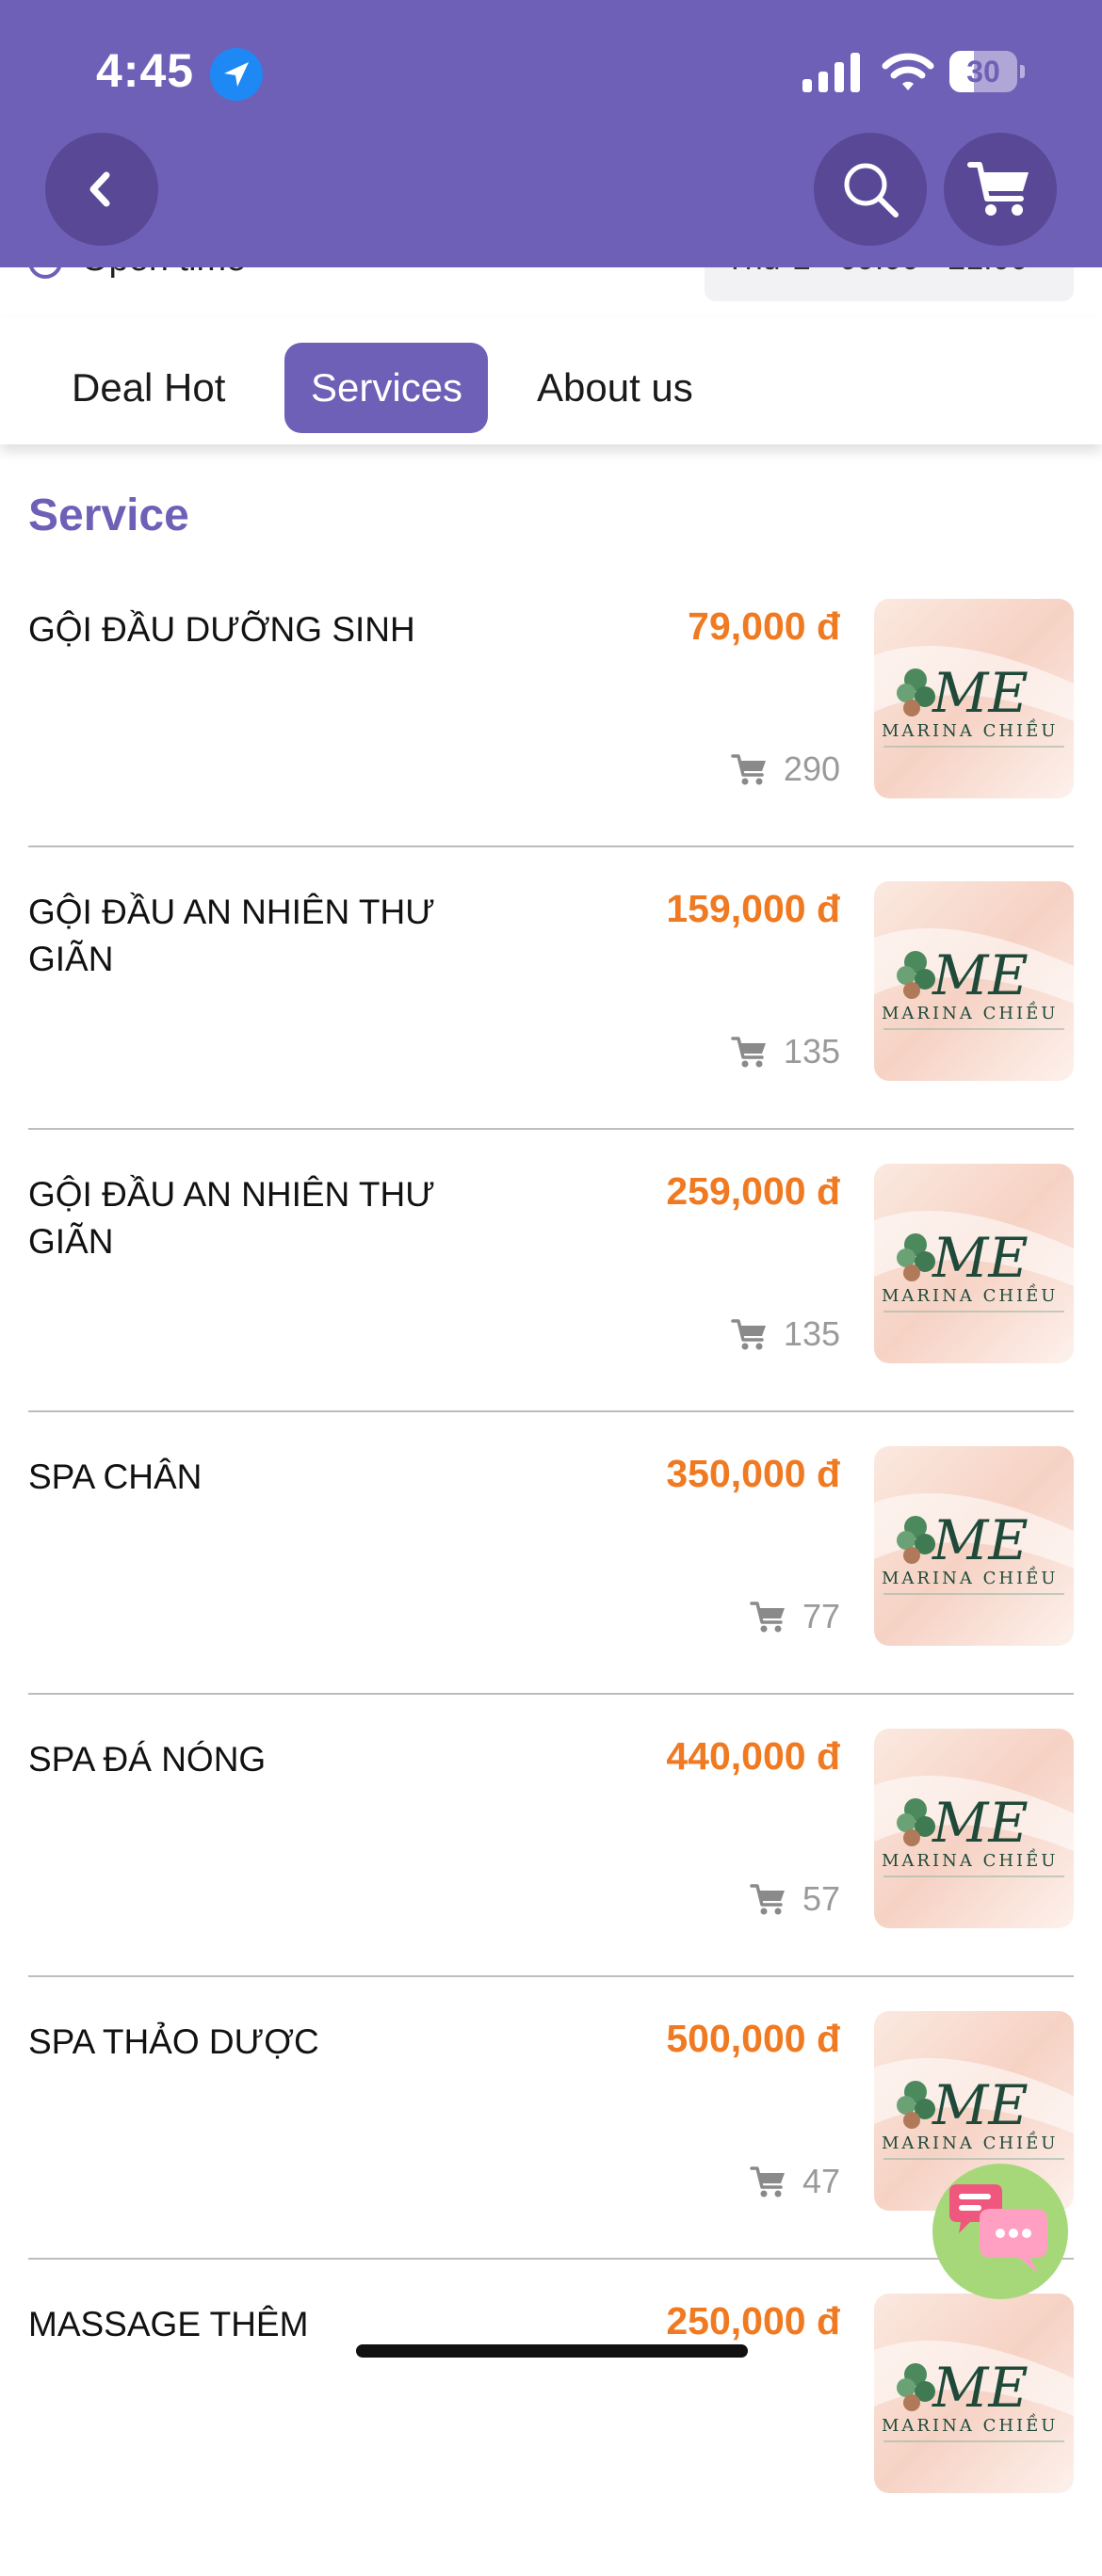 This screenshot has height=2576, width=1102. I want to click on service-item: MASSAGE THÊM 250,000 đ ME MARINA CHIỀU, so click(551, 2435).